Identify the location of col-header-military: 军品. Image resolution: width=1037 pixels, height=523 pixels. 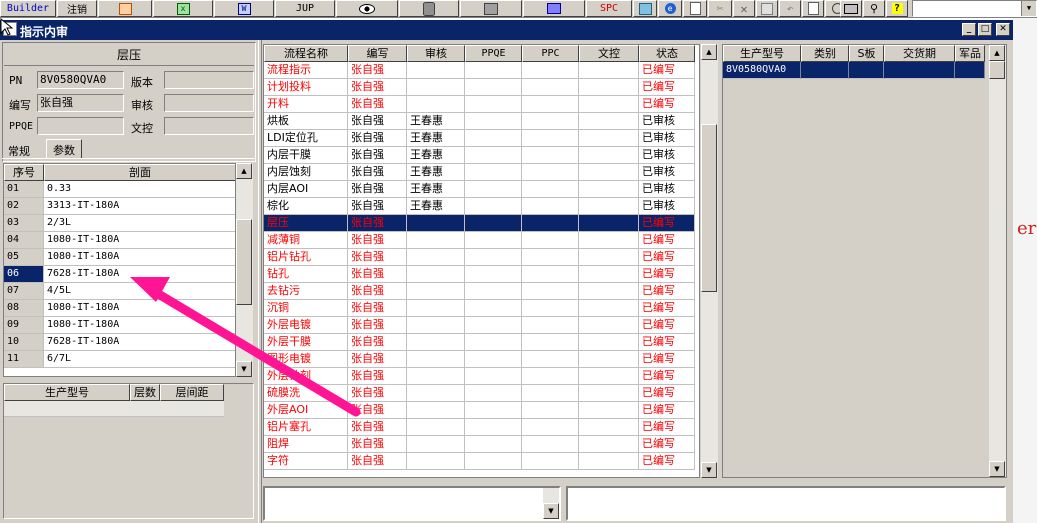
(970, 53).